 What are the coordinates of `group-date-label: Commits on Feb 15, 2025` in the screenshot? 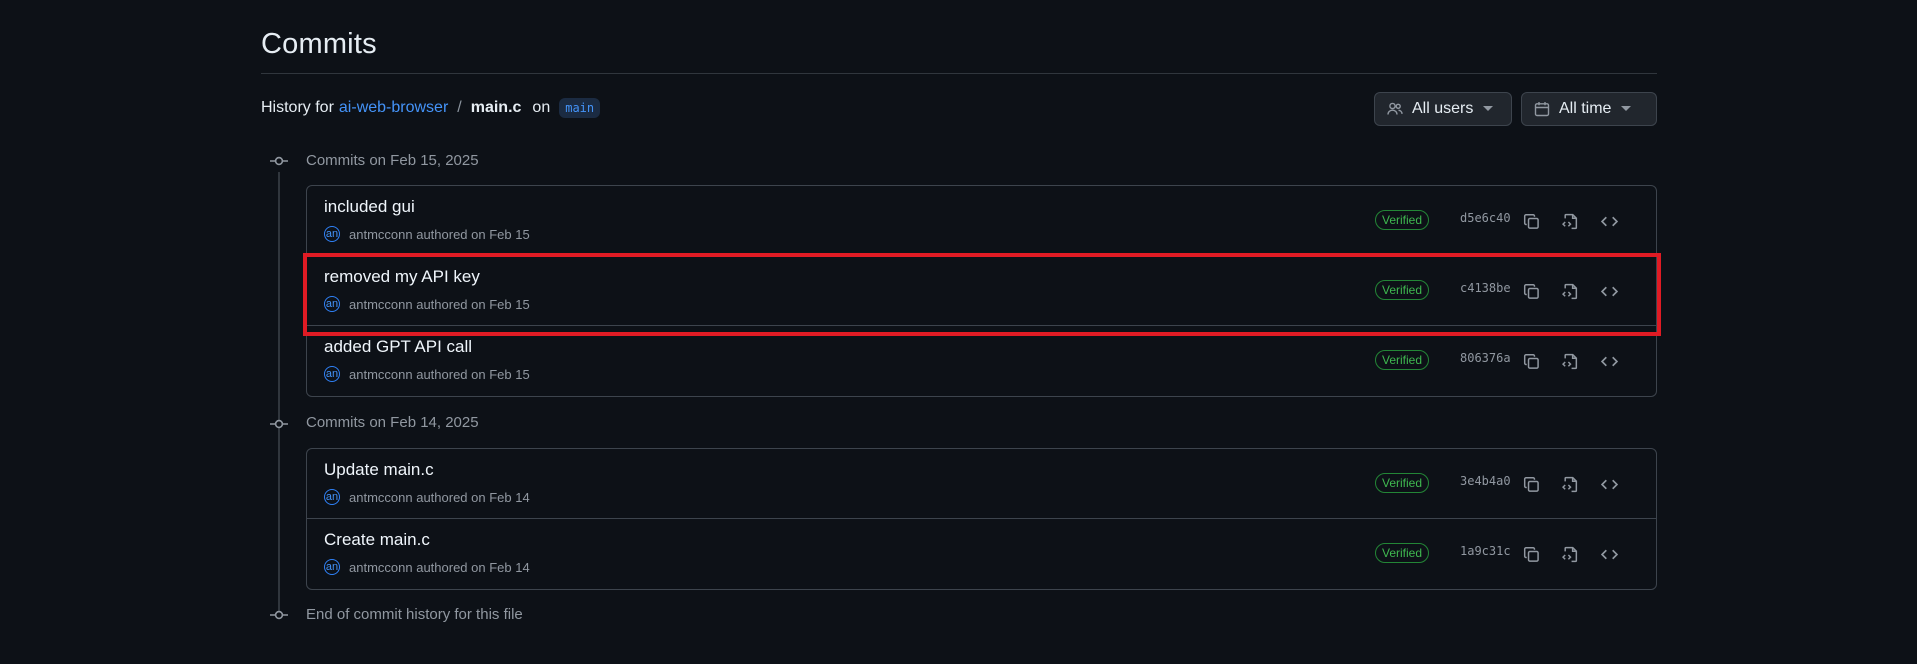 It's located at (392, 160).